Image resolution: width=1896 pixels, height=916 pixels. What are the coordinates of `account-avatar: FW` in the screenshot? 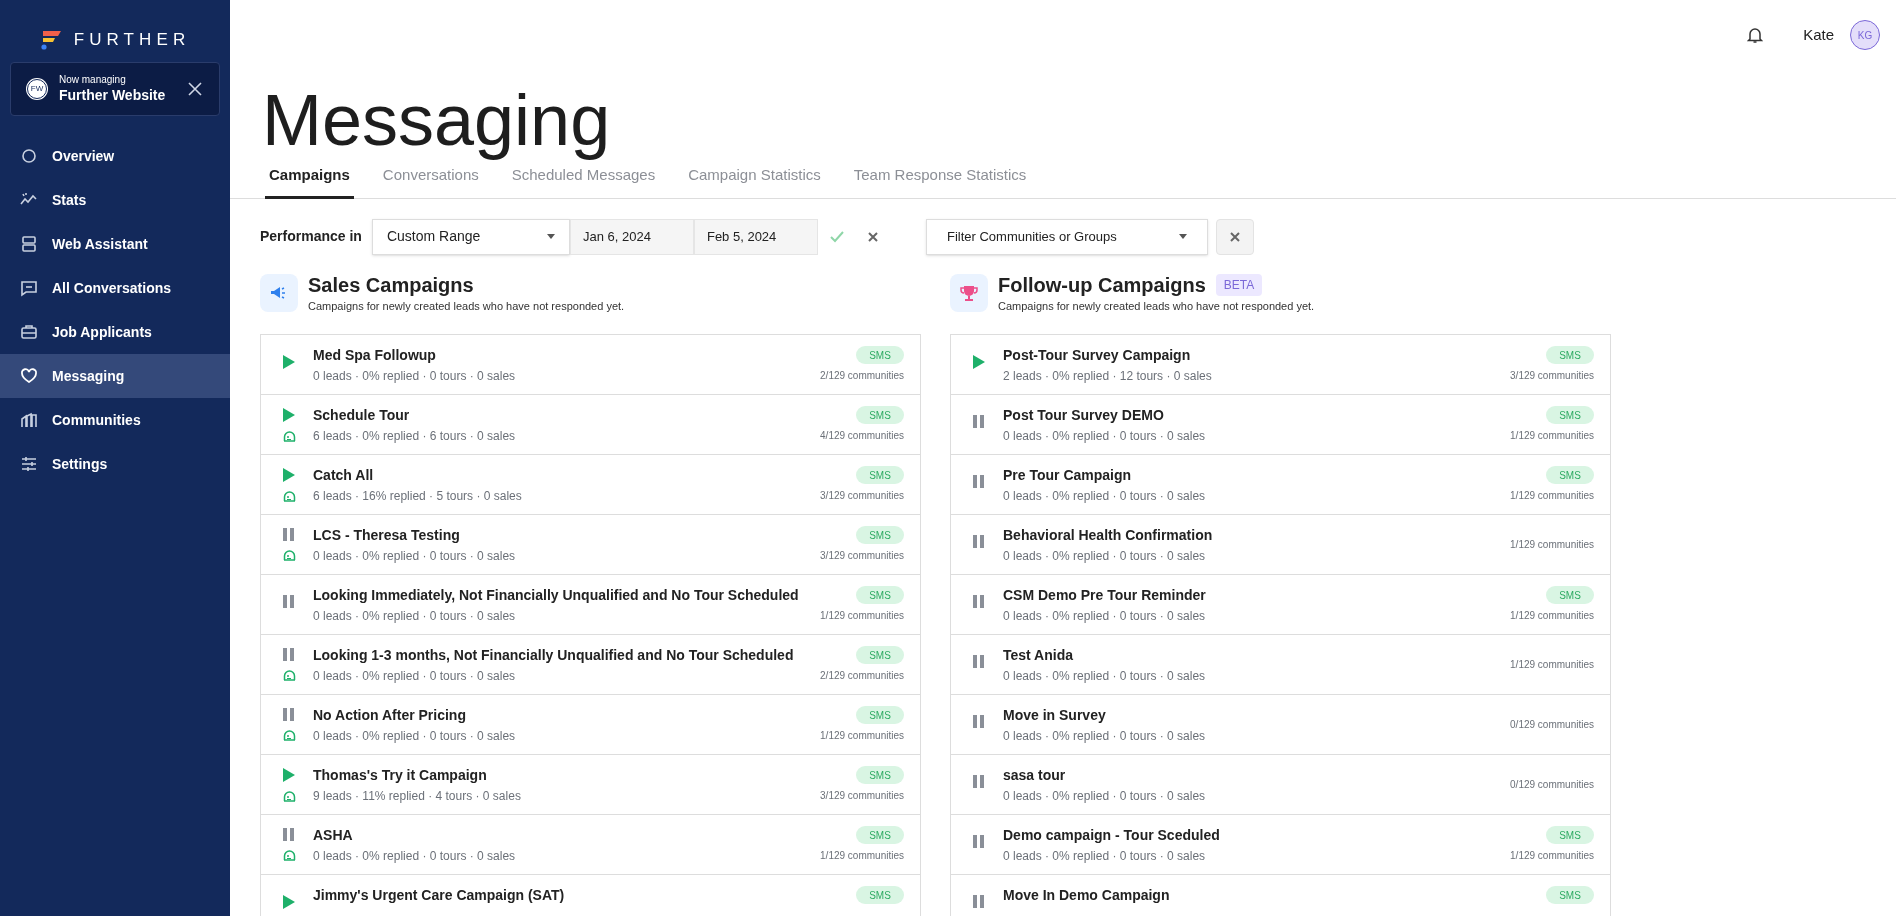 It's located at (37, 89).